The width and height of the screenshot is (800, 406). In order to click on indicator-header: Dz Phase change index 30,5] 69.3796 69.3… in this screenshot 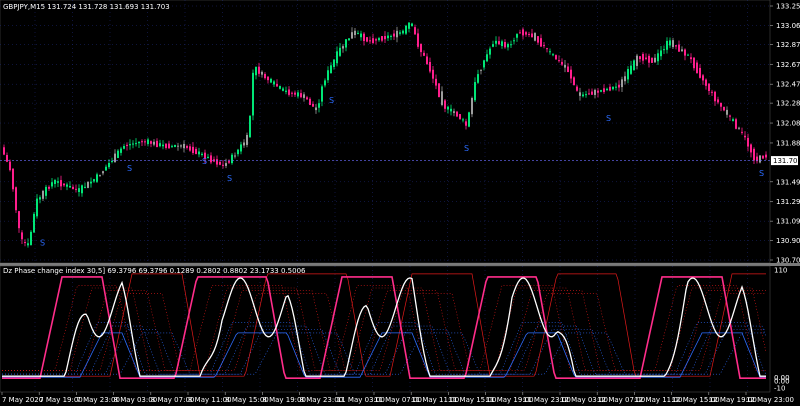, I will do `click(154, 271)`.